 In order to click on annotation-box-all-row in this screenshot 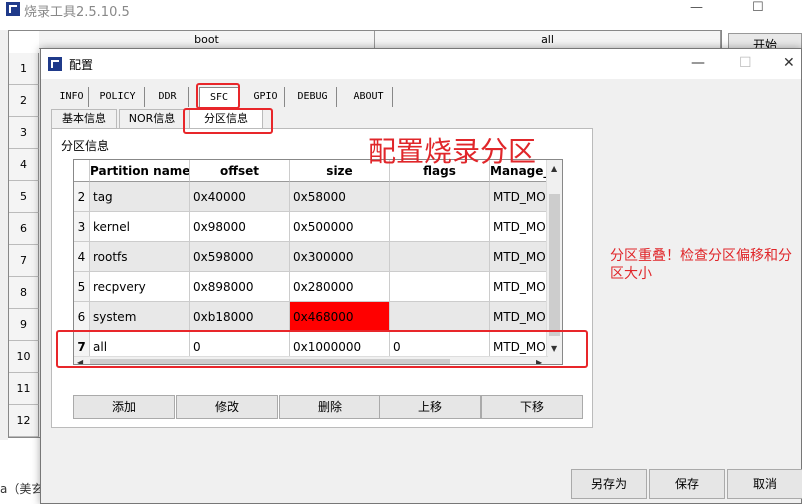, I will do `click(322, 349)`.